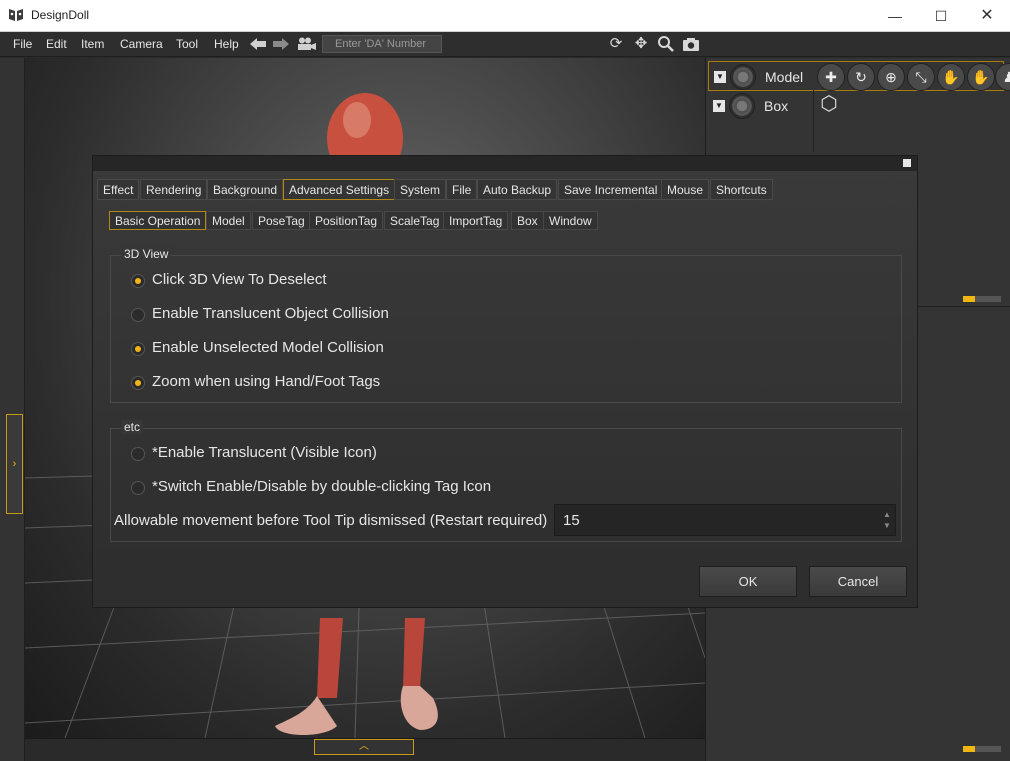 Image resolution: width=1010 pixels, height=761 pixels. What do you see at coordinates (339, 189) in the screenshot?
I see `tab-advanced-settings: Advanced Settings` at bounding box center [339, 189].